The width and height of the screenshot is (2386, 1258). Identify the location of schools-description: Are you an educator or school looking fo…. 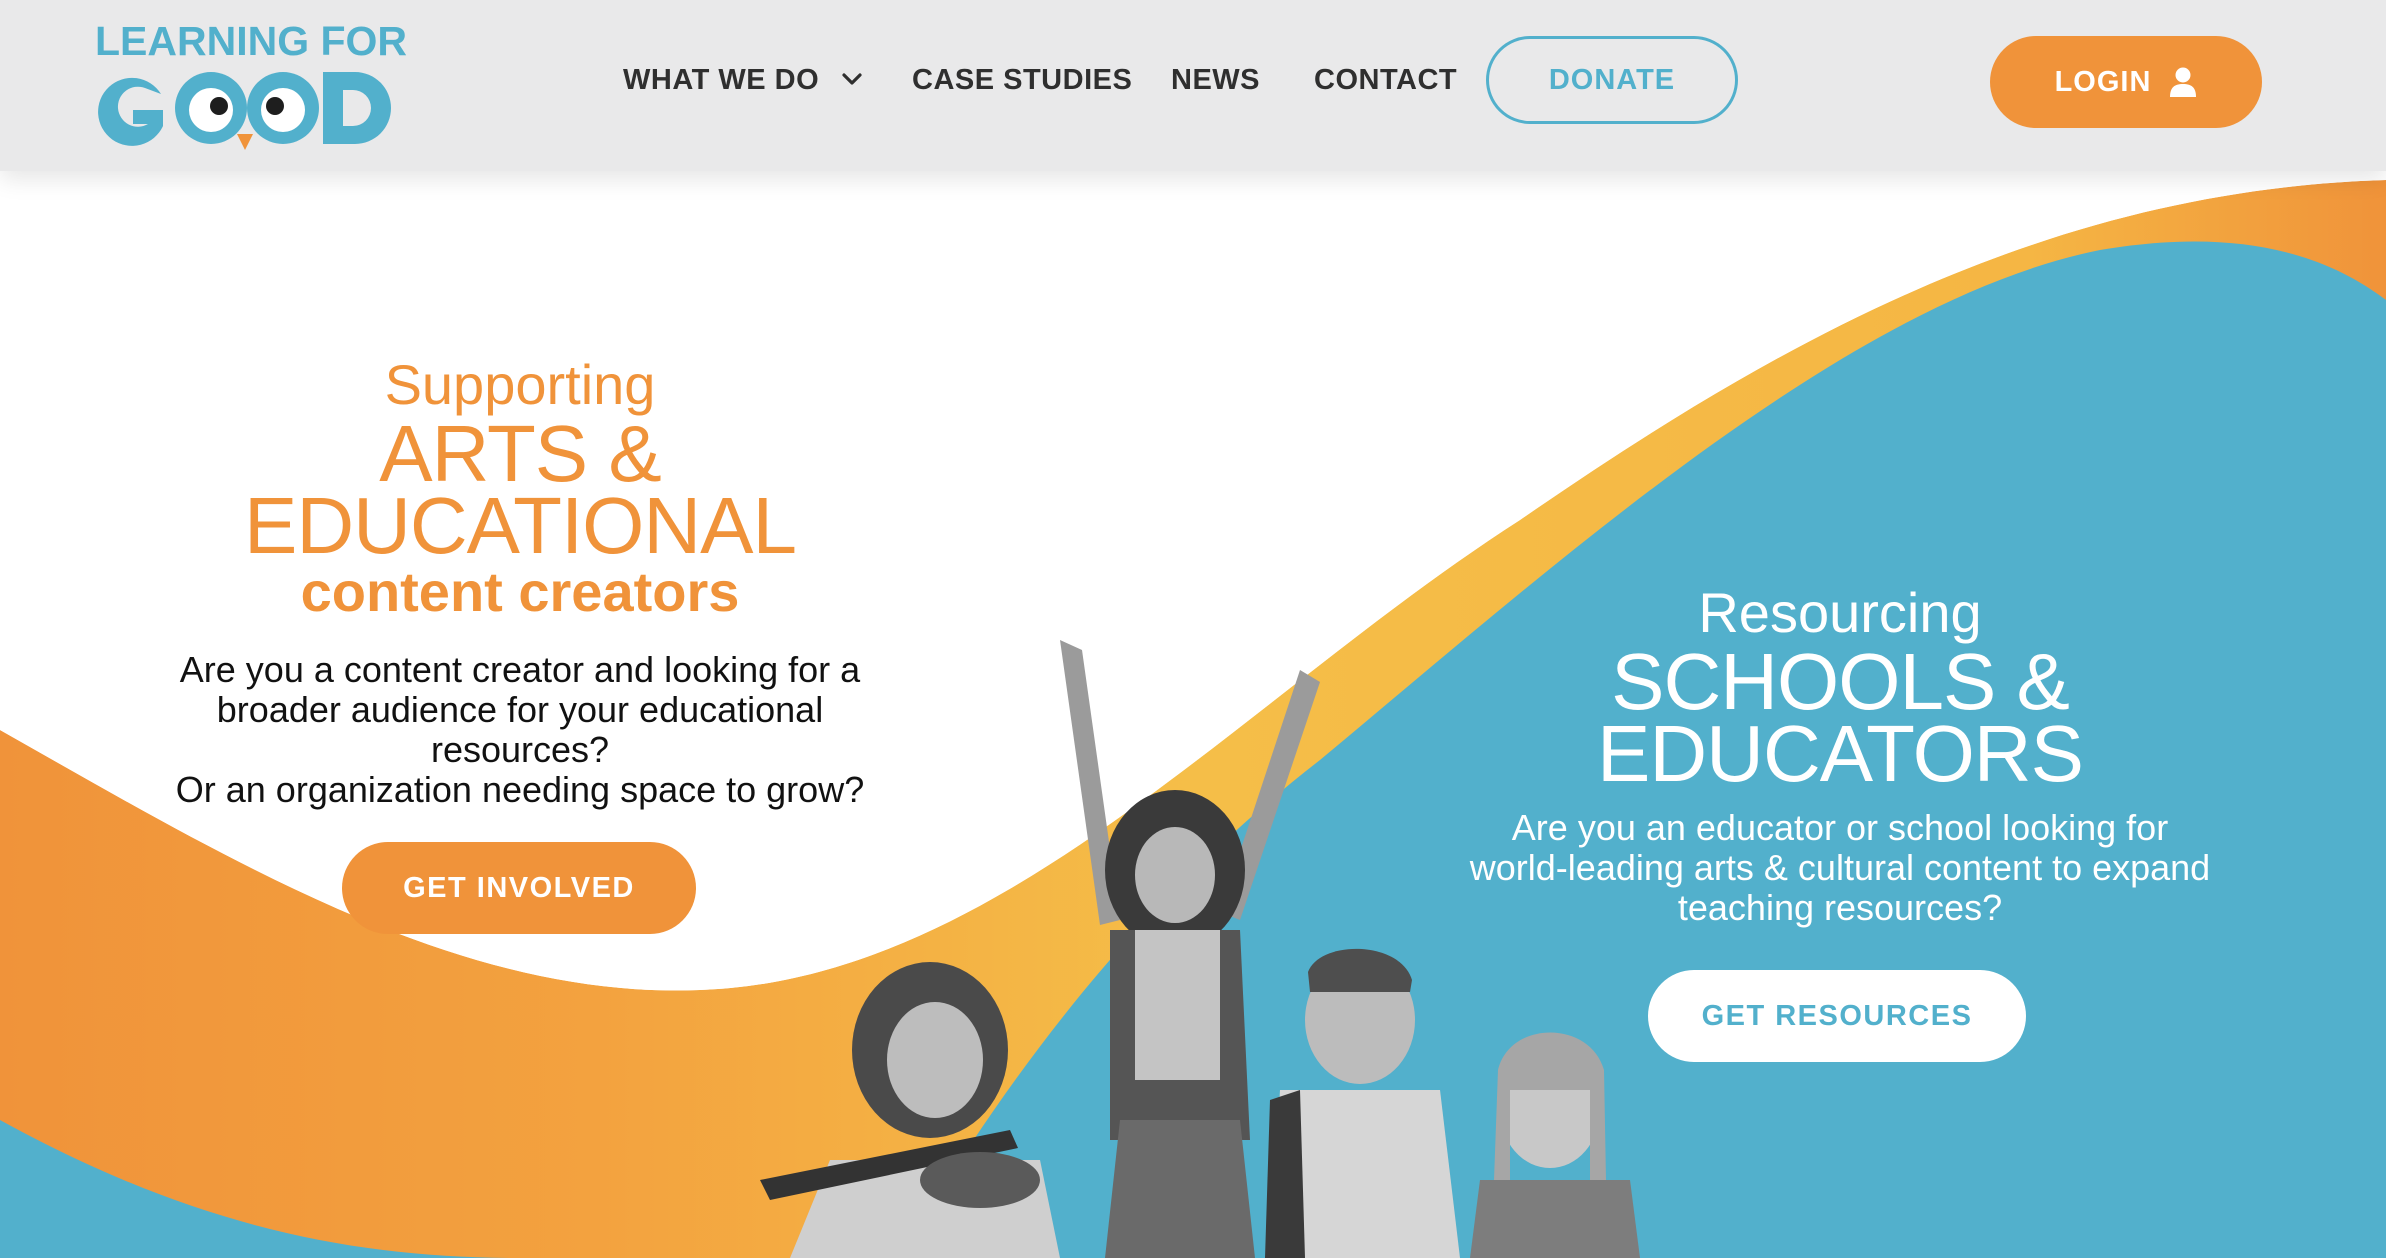
(1840, 868).